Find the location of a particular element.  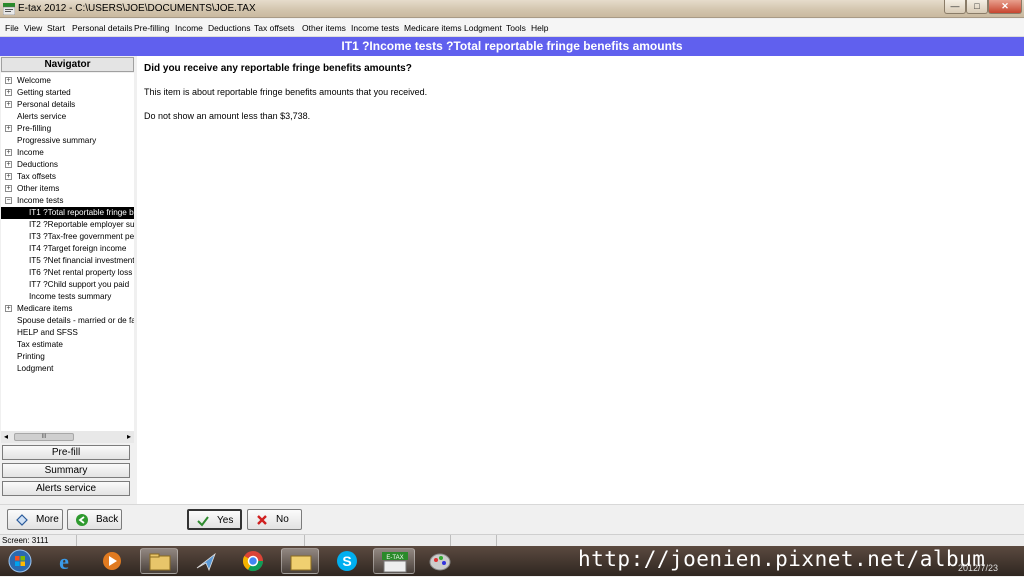

summary-button: Summary is located at coordinates (66, 470).